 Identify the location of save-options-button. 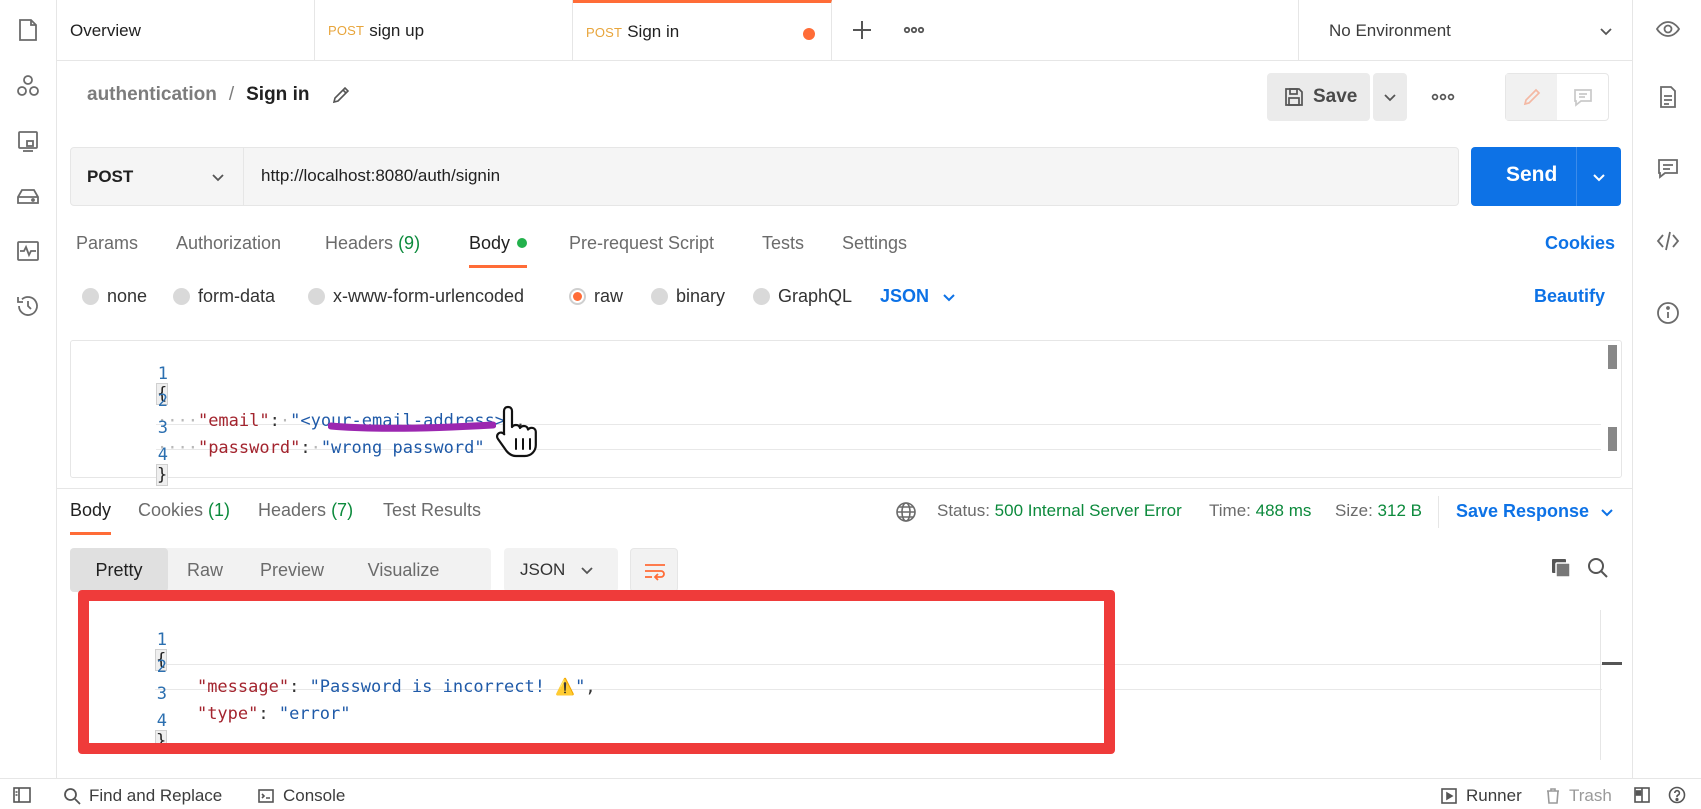
(1390, 97).